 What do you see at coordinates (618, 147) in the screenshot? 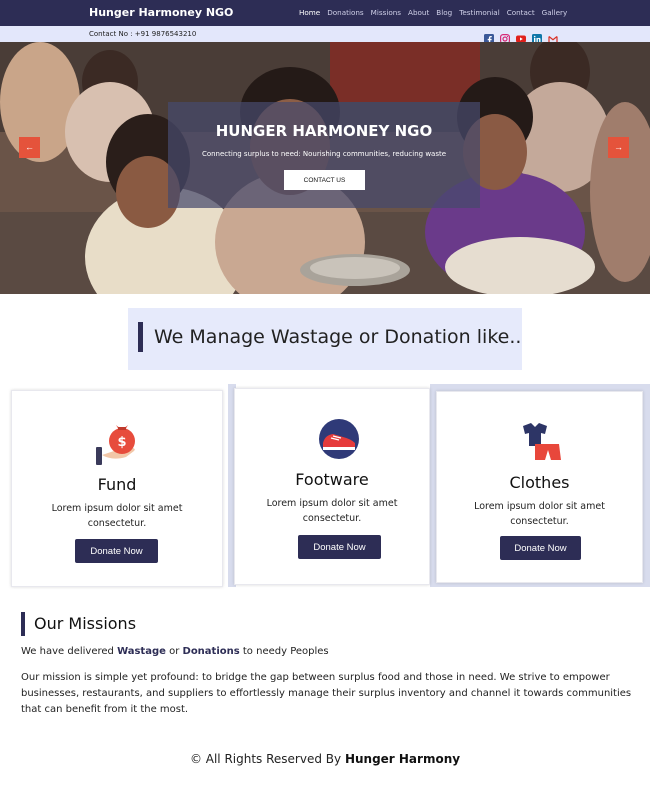
I see `carousel-next-button: →` at bounding box center [618, 147].